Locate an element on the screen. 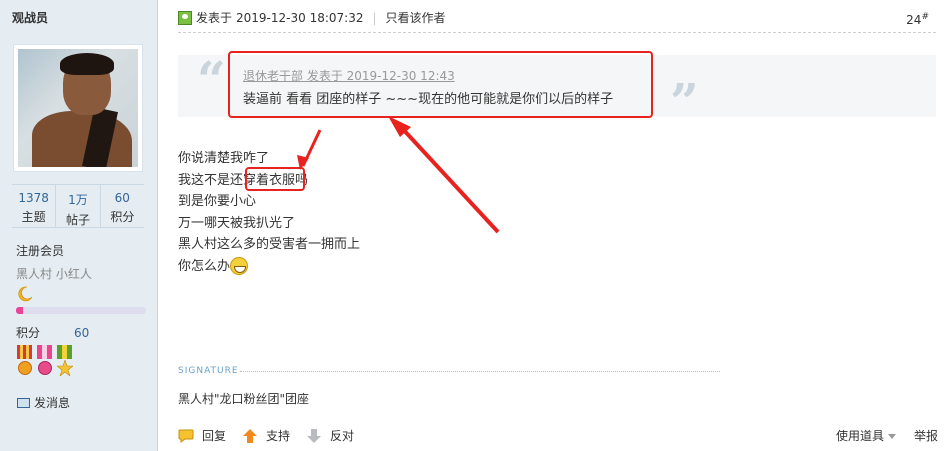 The width and height of the screenshot is (949, 451). floor-hash: # is located at coordinates (925, 17).